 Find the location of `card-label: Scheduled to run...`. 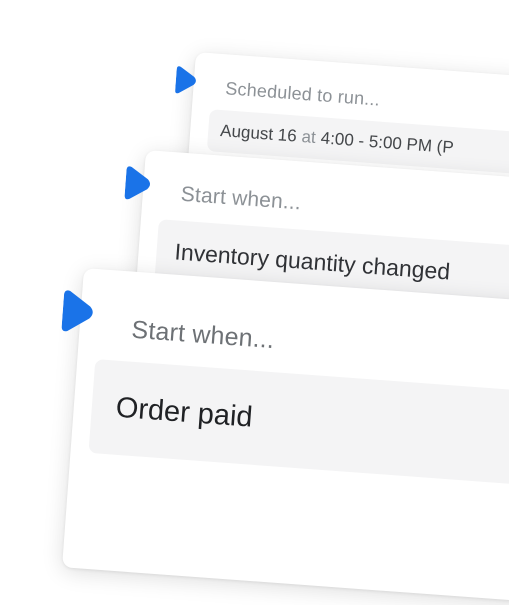

card-label: Scheduled to run... is located at coordinates (302, 94).